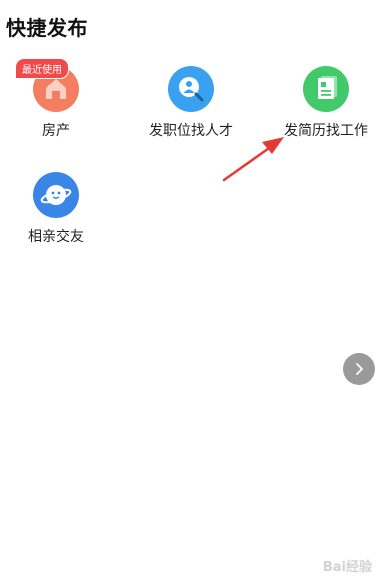 The image size is (384, 583). I want to click on publish-item-recruit: 发职位找人才, so click(191, 103).